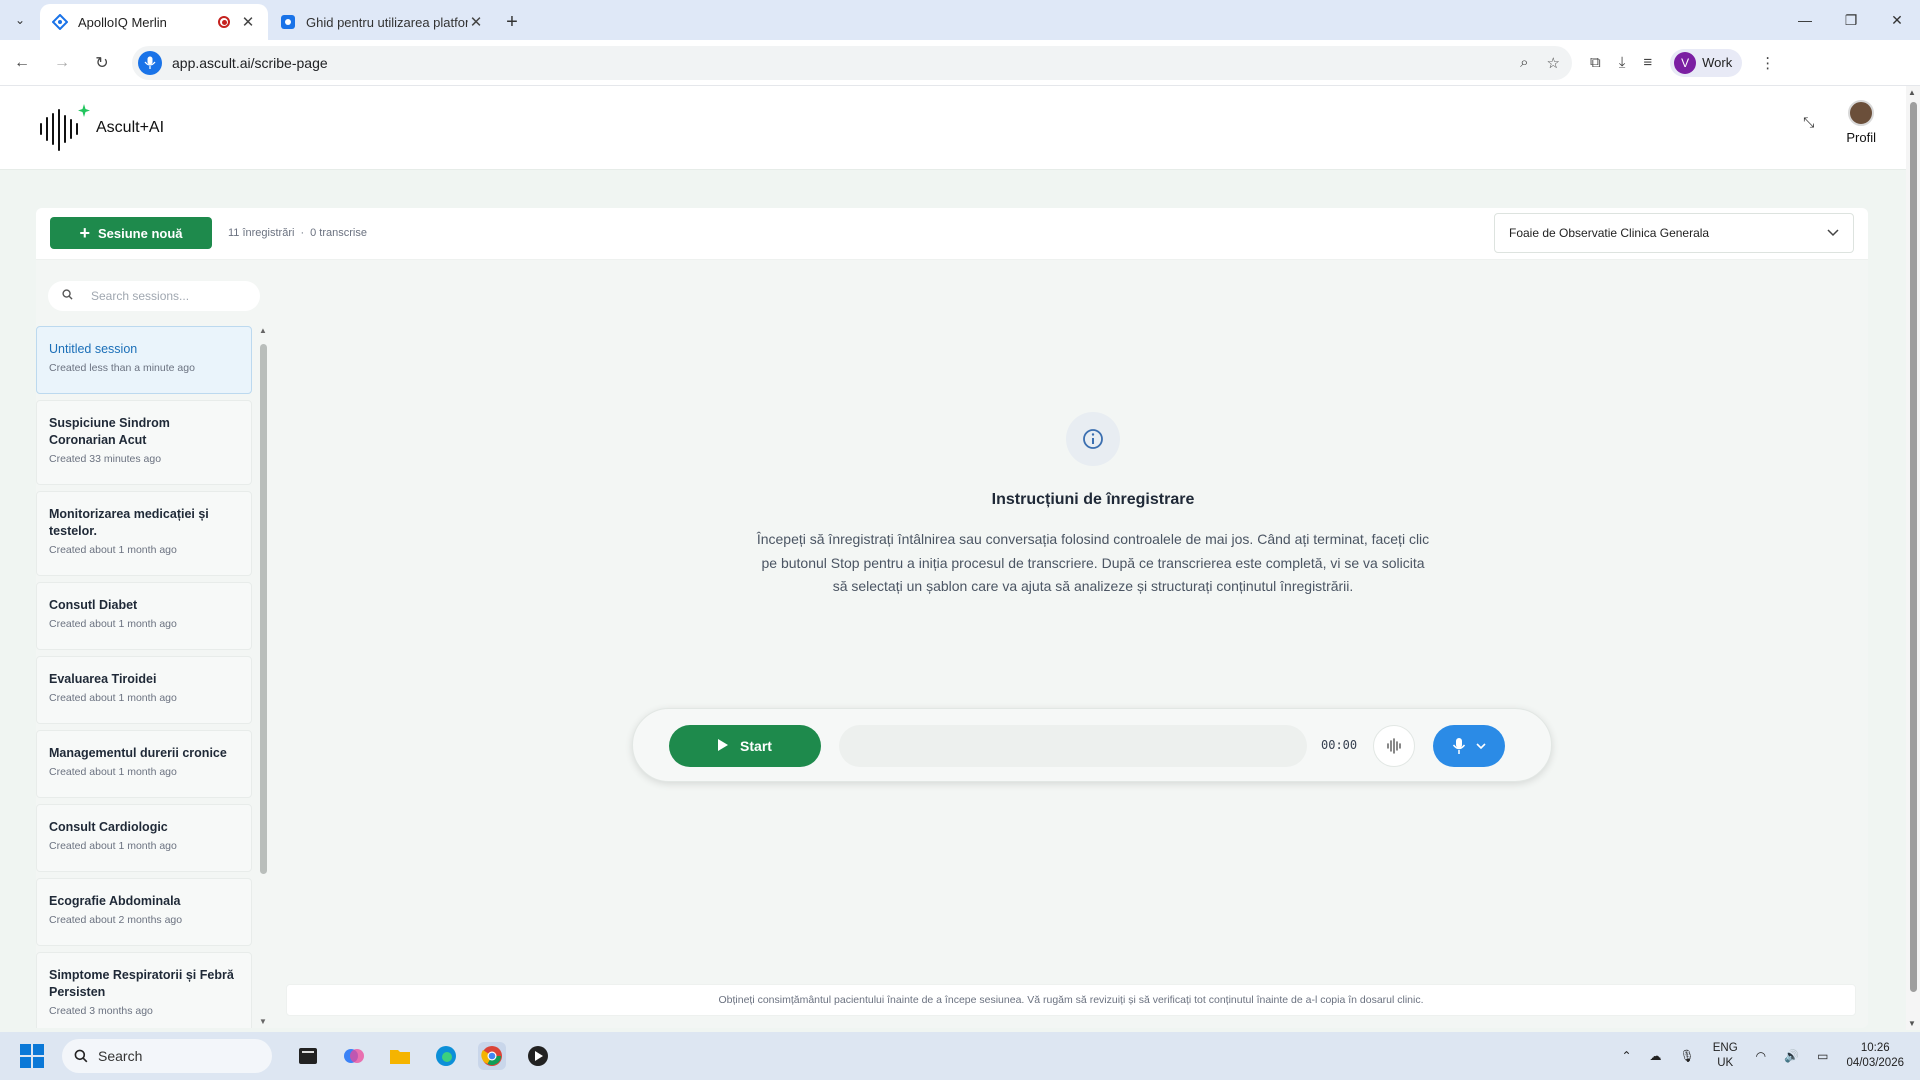 This screenshot has height=1080, width=1920. I want to click on battery-icon: ▭, so click(1822, 1056).